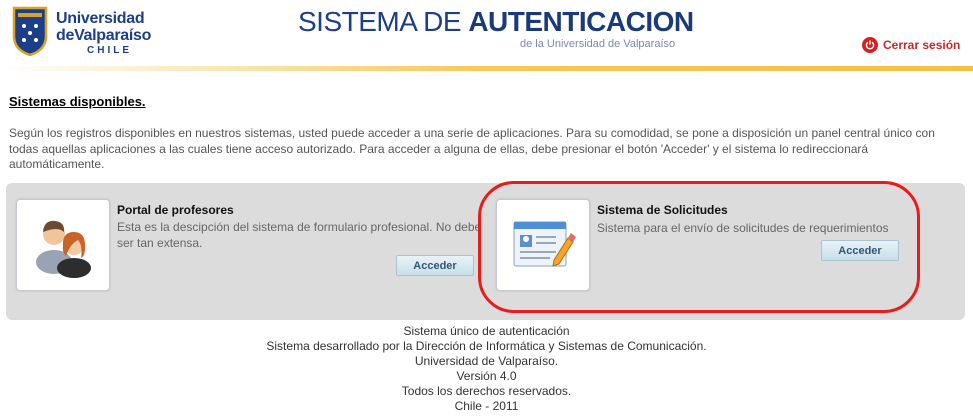 Image resolution: width=973 pixels, height=416 pixels. What do you see at coordinates (598, 44) in the screenshot?
I see `page-subtitle: de la Universidad de Valparaíso` at bounding box center [598, 44].